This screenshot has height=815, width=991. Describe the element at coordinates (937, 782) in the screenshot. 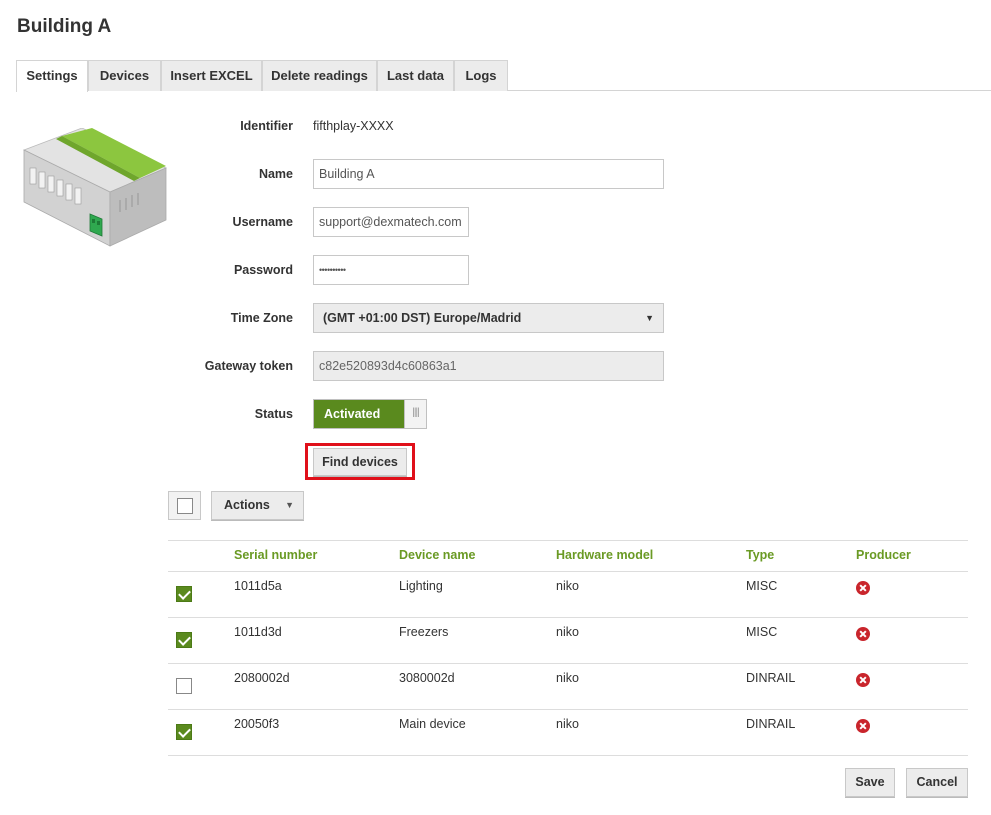

I see `cancel-button: Cancel` at that location.